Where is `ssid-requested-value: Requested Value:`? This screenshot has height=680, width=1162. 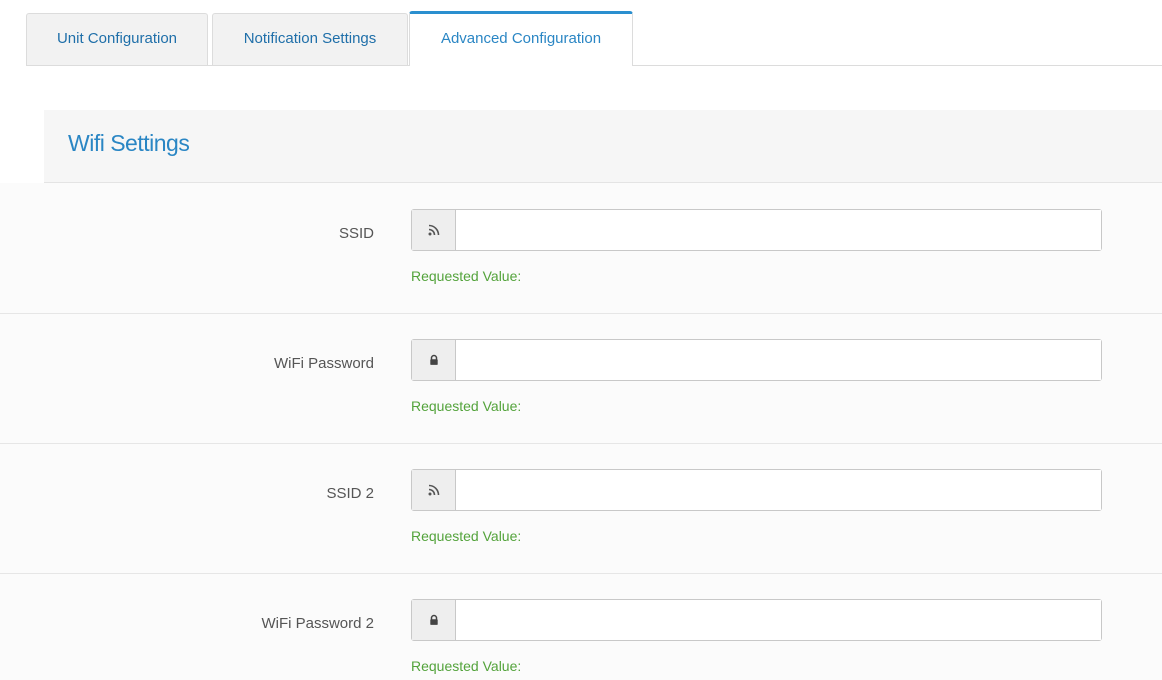 ssid-requested-value: Requested Value: is located at coordinates (468, 276).